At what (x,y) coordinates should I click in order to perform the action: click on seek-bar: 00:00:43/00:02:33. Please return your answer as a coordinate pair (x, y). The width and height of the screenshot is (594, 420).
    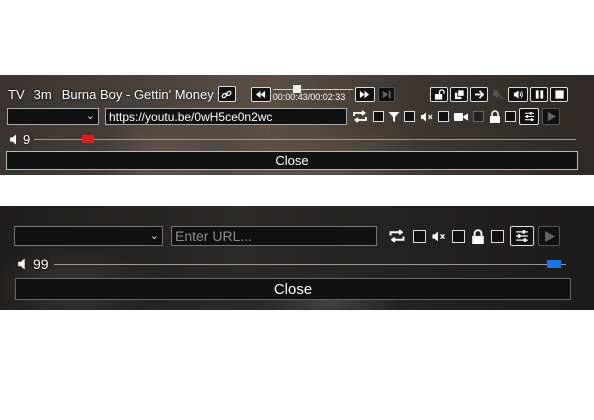
    Looking at the image, I should click on (312, 94).